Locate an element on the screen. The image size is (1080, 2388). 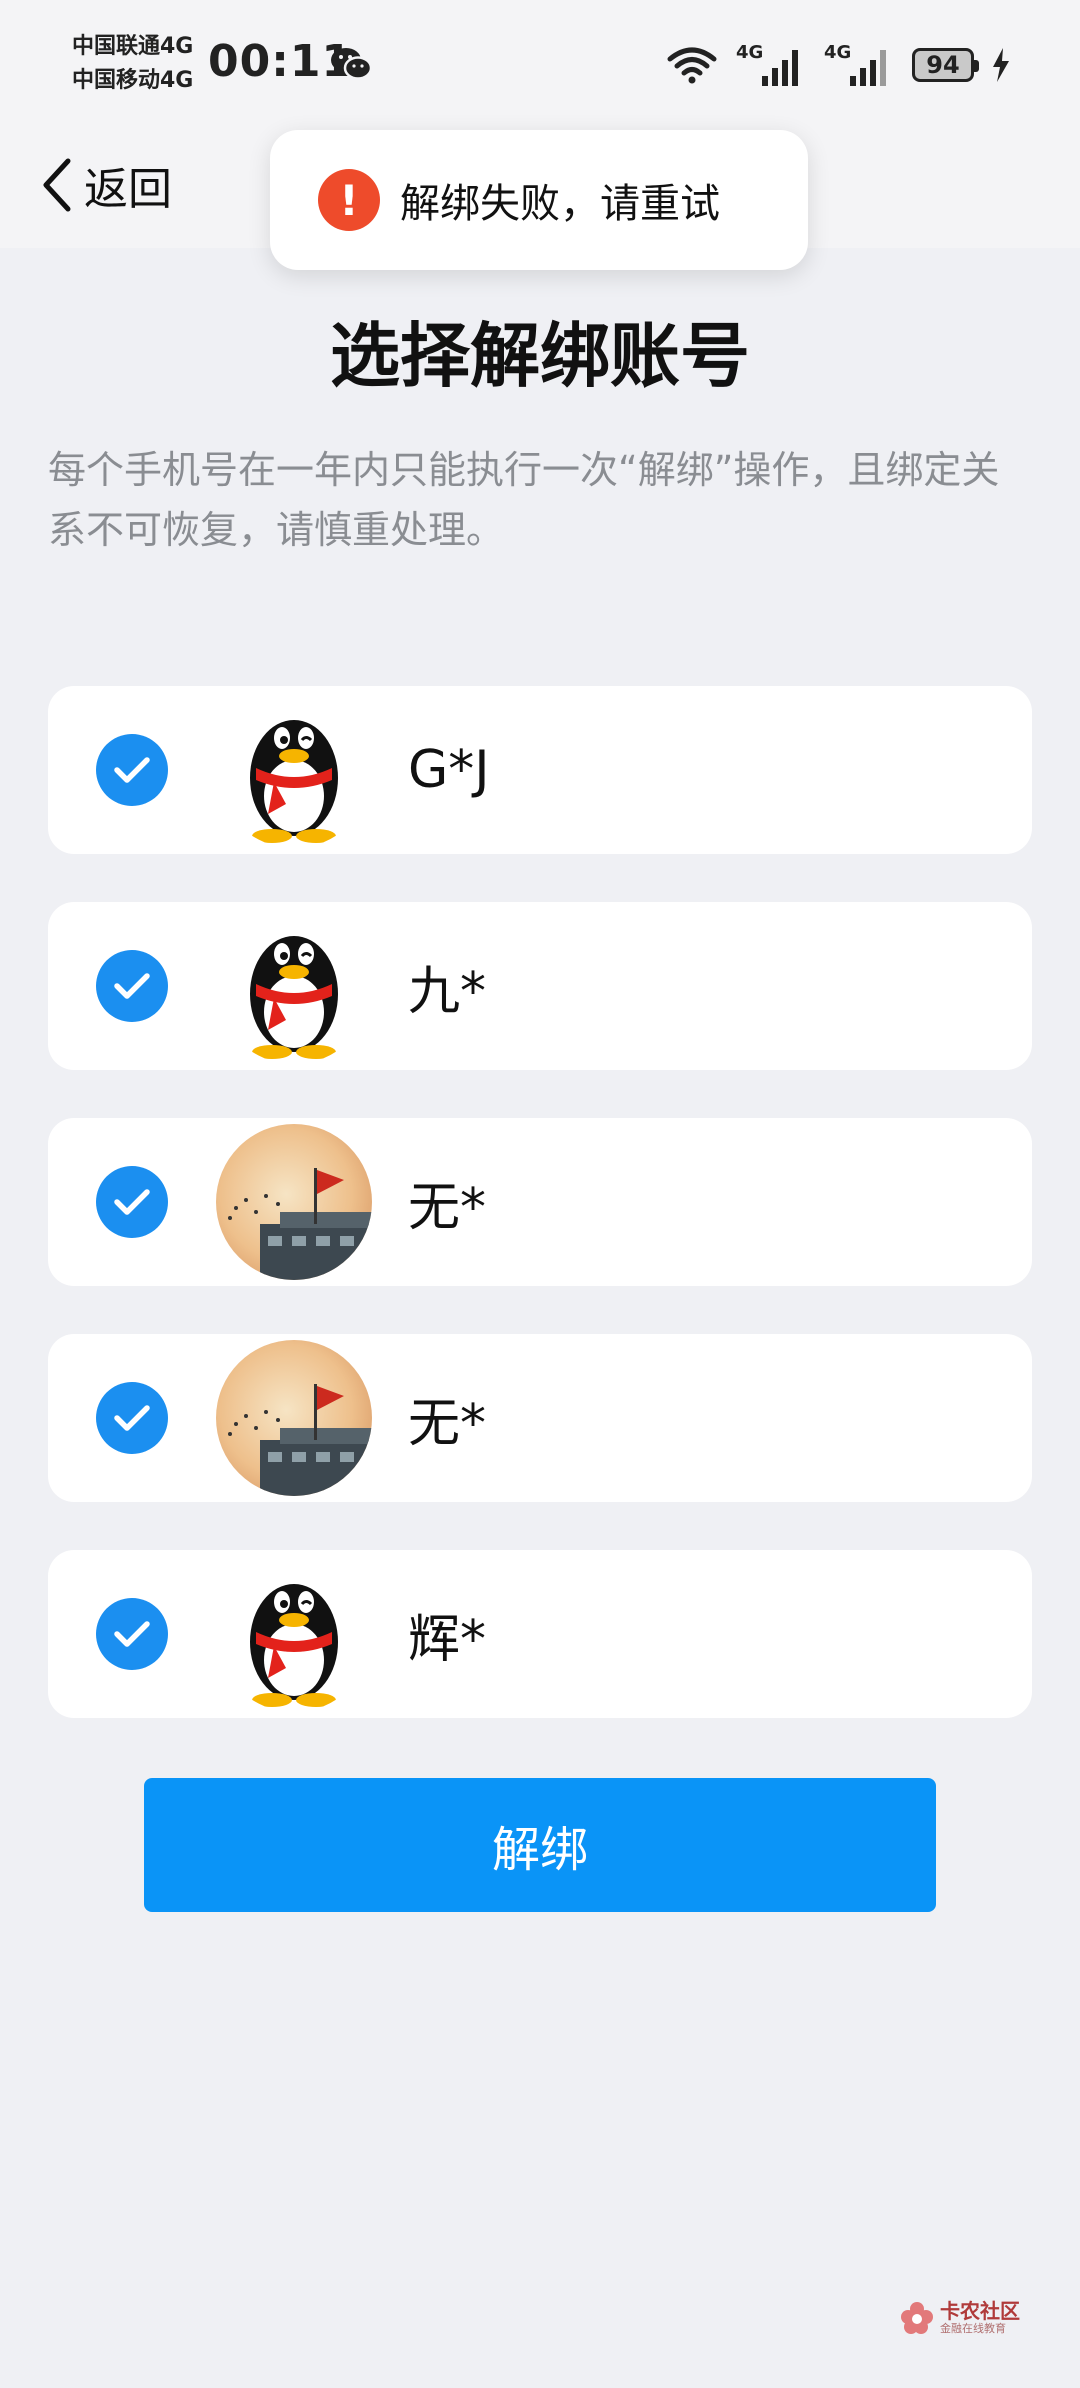
account-item: G*J is located at coordinates (540, 770).